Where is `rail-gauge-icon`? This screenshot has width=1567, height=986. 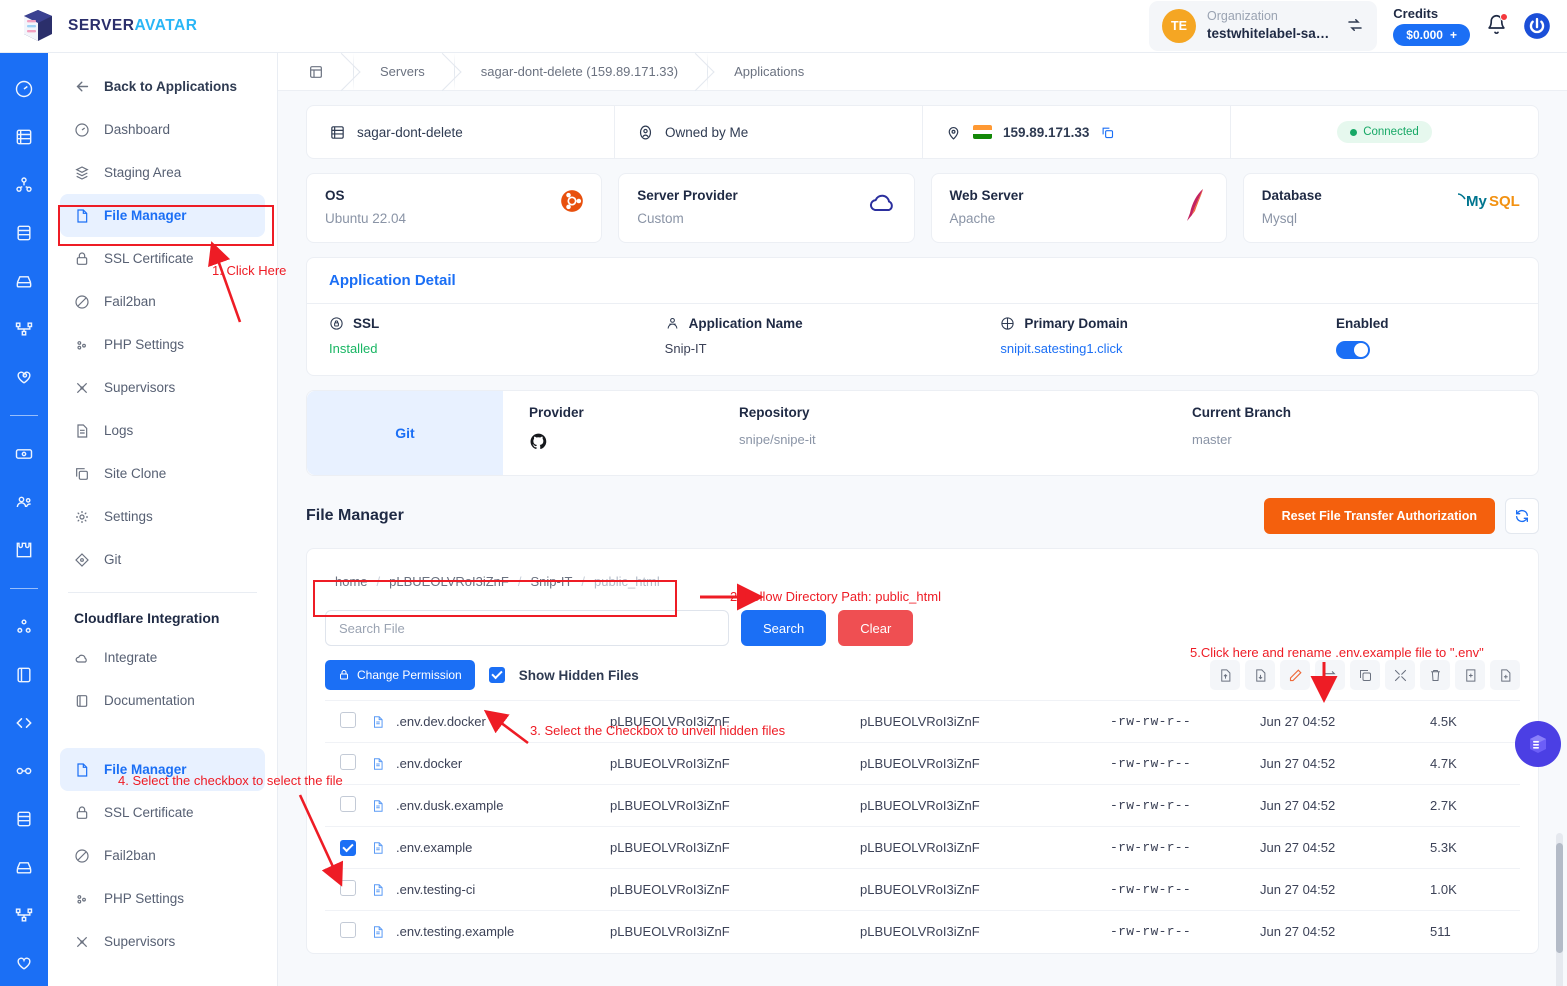 rail-gauge-icon is located at coordinates (24, 89).